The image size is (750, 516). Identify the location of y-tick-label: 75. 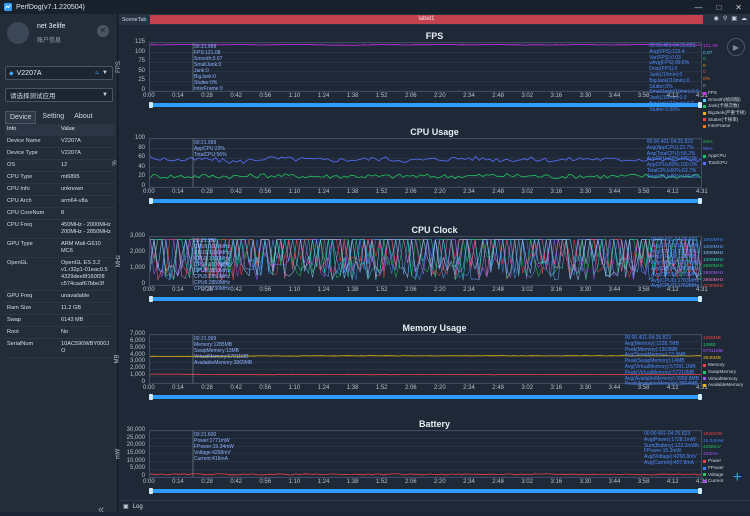
(141, 61).